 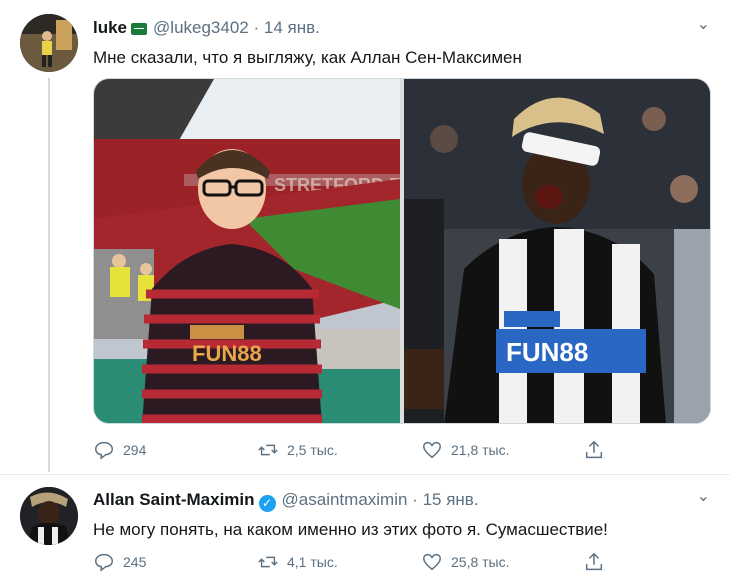 I want to click on like-button: 25,8 тыс., so click(x=465, y=562).